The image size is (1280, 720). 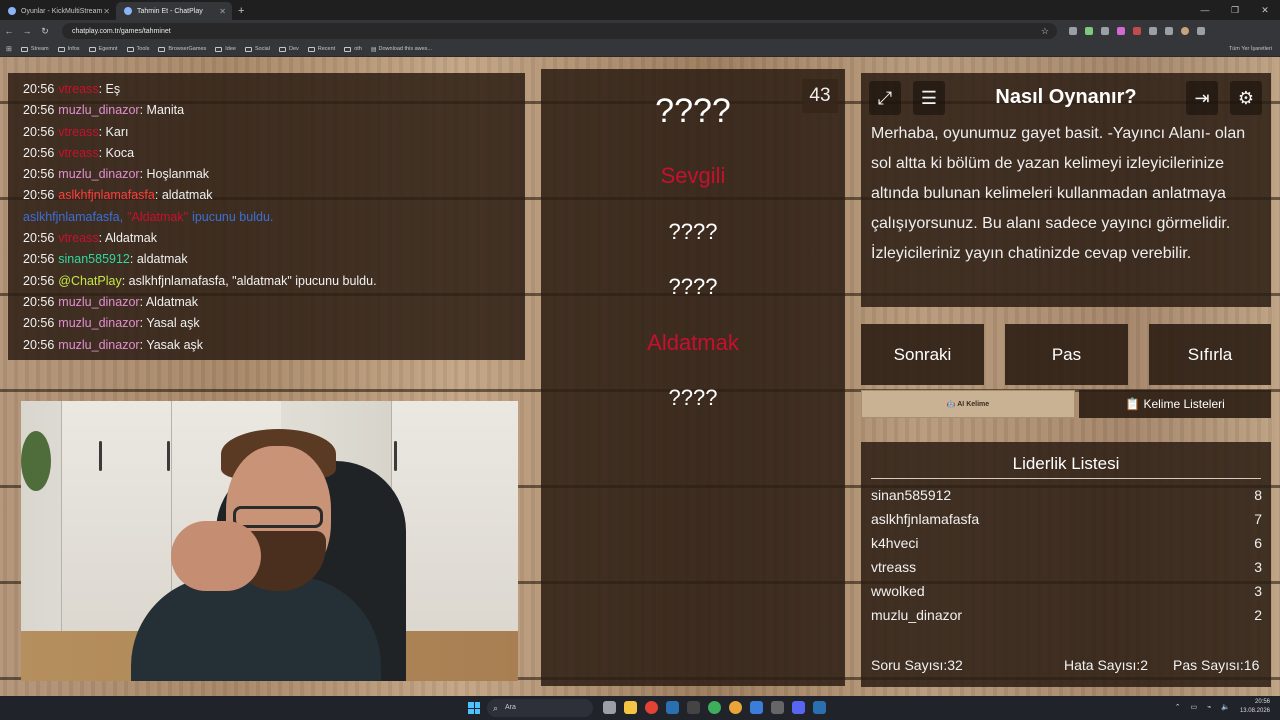 I want to click on next-button: Sonraki, so click(x=922, y=354).